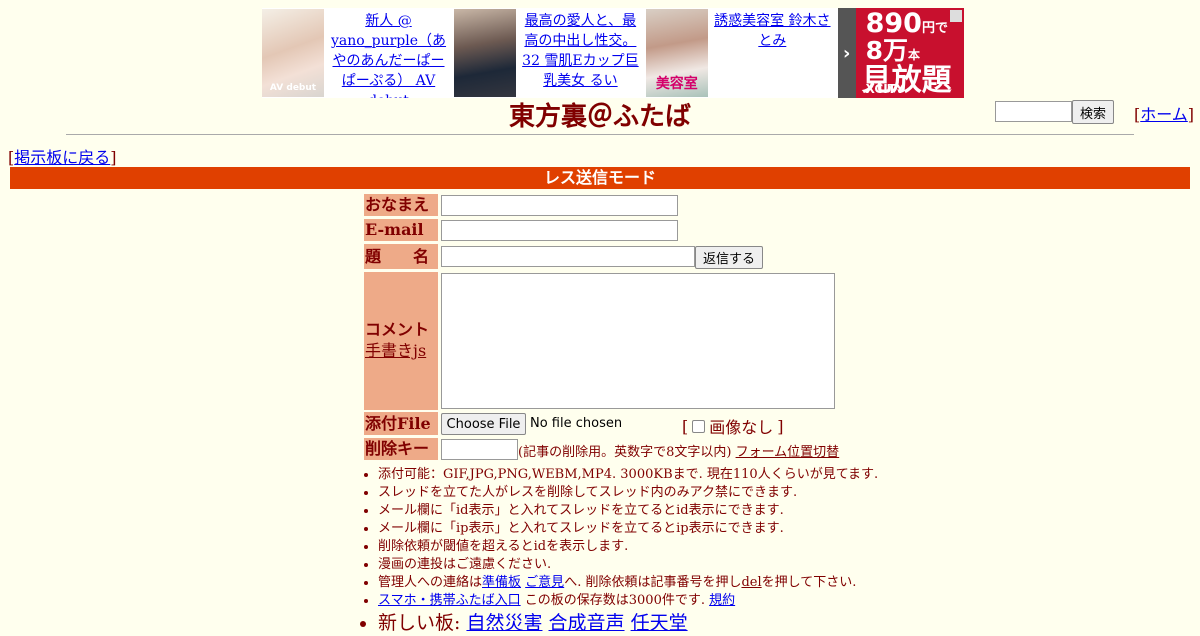 This screenshot has width=1200, height=636. What do you see at coordinates (628, 493) in the screenshot?
I see `list-item: スレッドを立てた人がレスを削除してスレッド内のみアク禁にできます.` at bounding box center [628, 493].